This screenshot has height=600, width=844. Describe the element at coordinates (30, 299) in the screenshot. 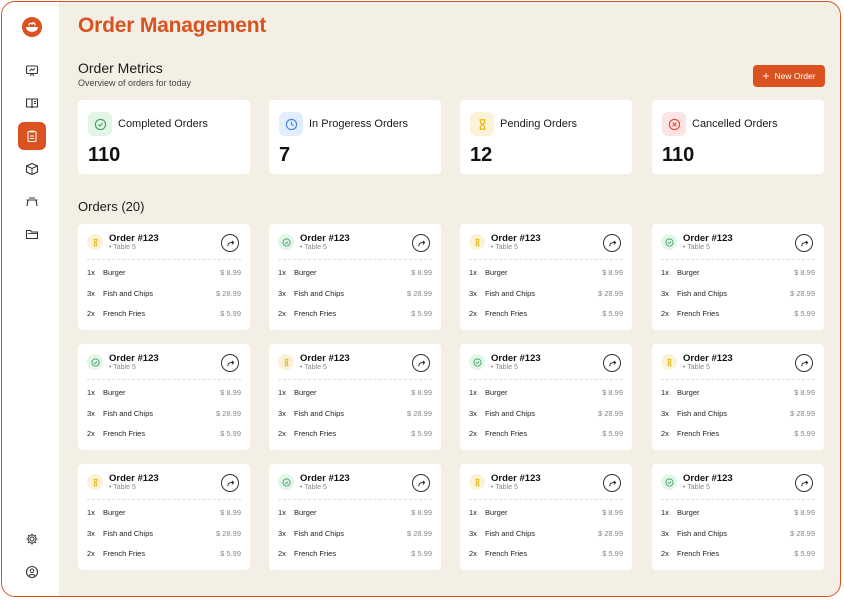

I see `sidebar` at that location.